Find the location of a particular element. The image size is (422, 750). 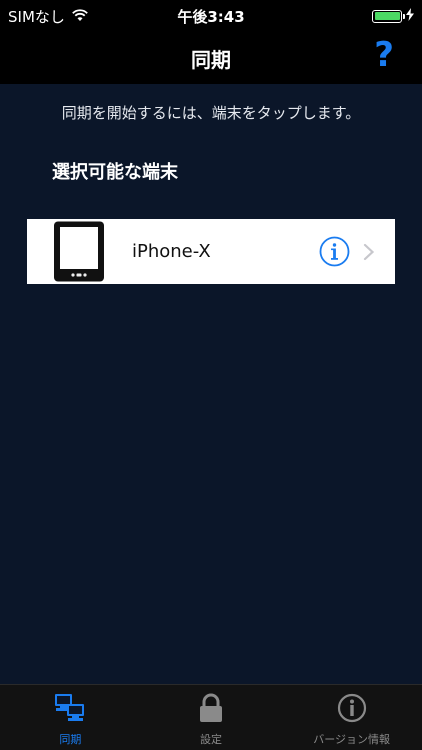

tab-sync-label: 同期 is located at coordinates (70, 739).